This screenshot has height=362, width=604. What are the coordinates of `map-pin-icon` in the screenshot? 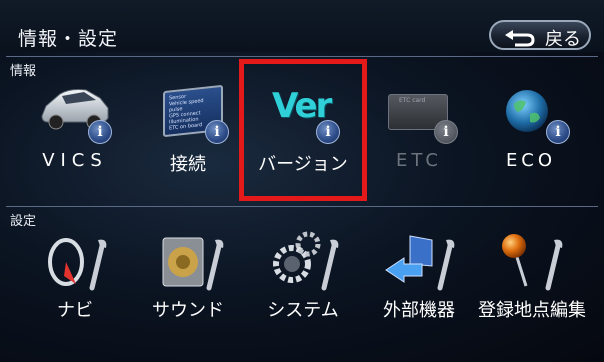 It's located at (532, 262).